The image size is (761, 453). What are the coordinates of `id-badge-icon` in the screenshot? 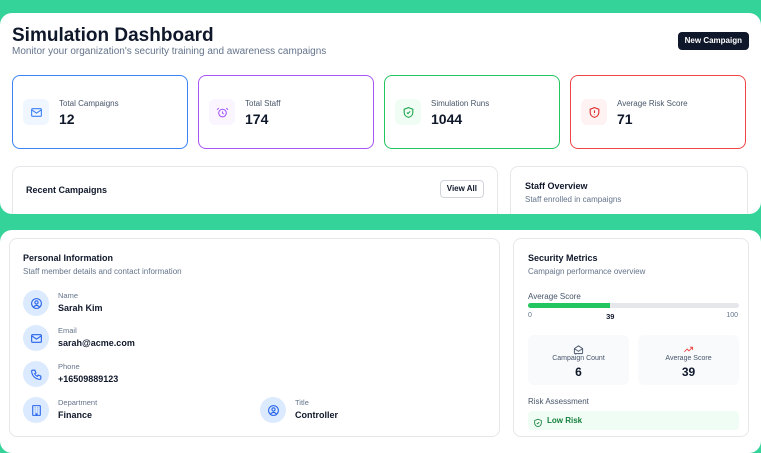 It's located at (273, 410).